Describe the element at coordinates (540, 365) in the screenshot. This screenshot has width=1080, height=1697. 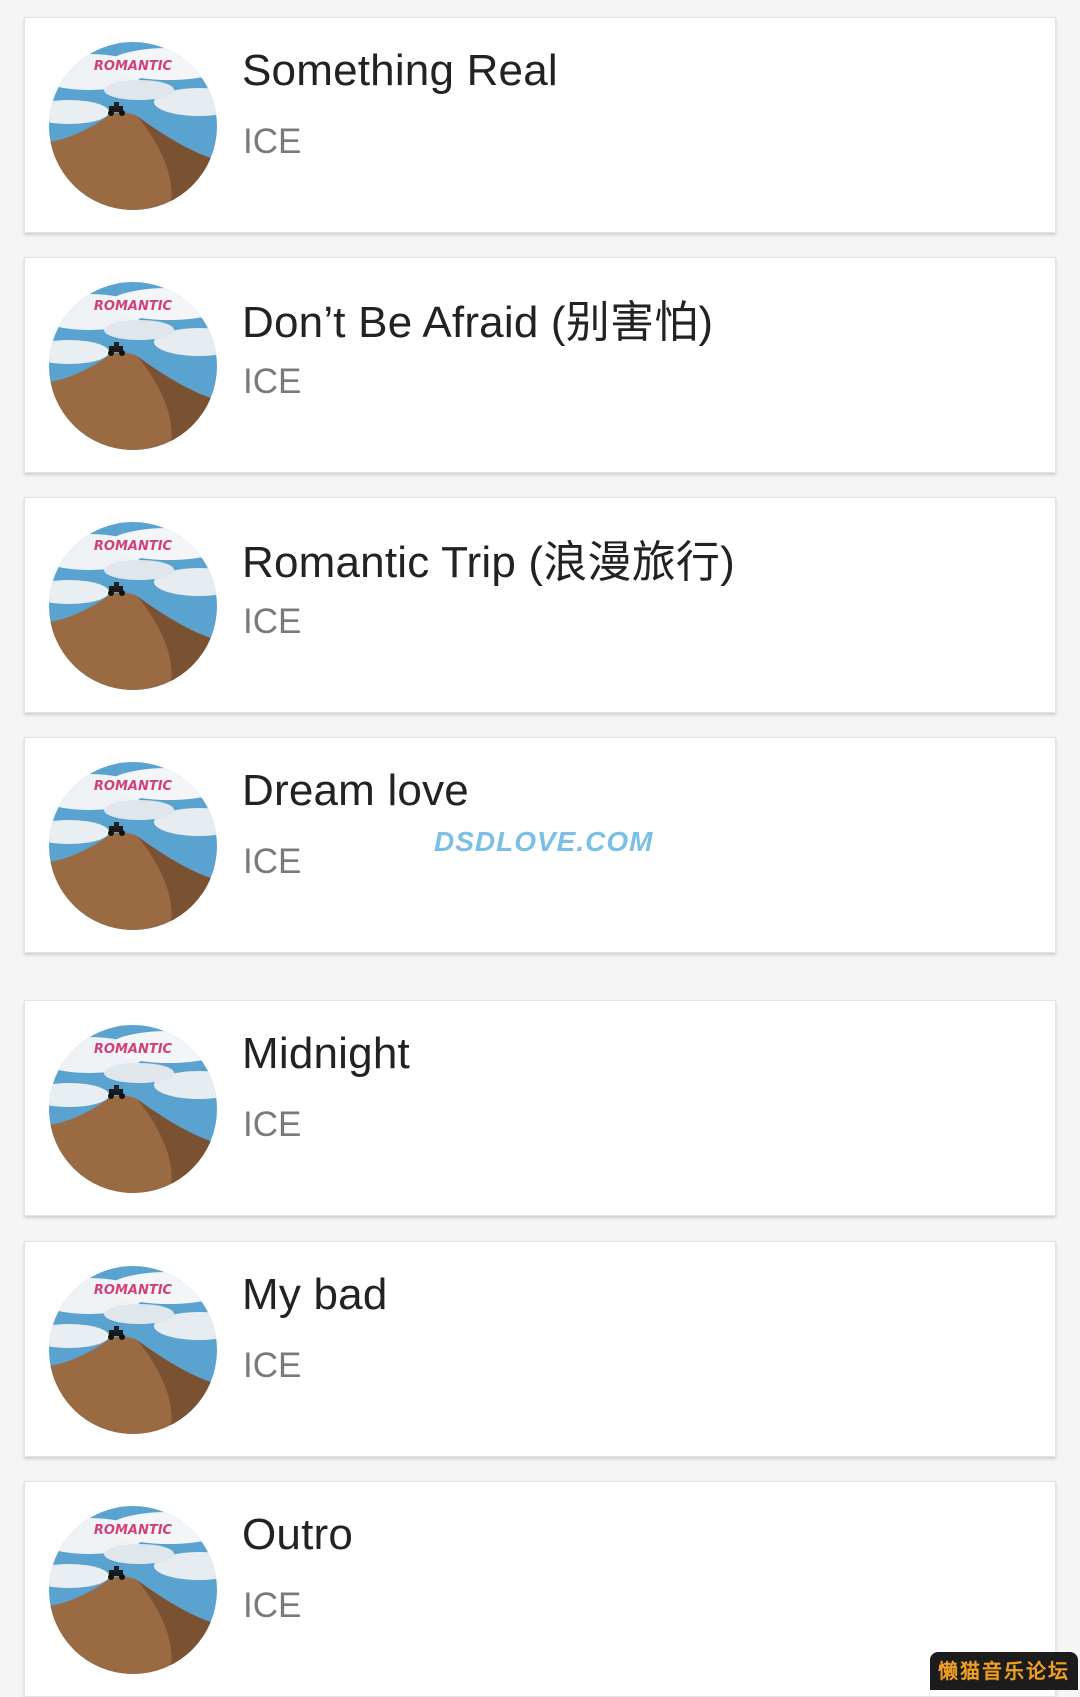
I see `track-item-2: ROMANTIC Don’t Be Afraid (别害怕) ICE` at that location.